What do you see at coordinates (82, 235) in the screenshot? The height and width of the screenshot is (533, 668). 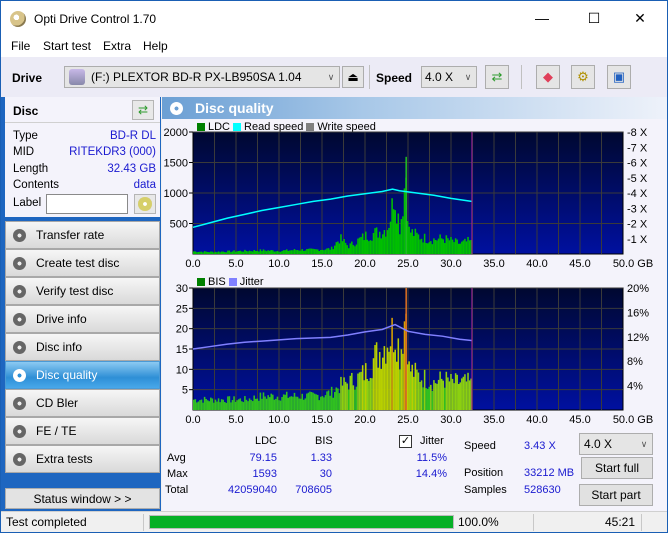 I see `sidebar-item-transfer-rate: Transfer rate` at bounding box center [82, 235].